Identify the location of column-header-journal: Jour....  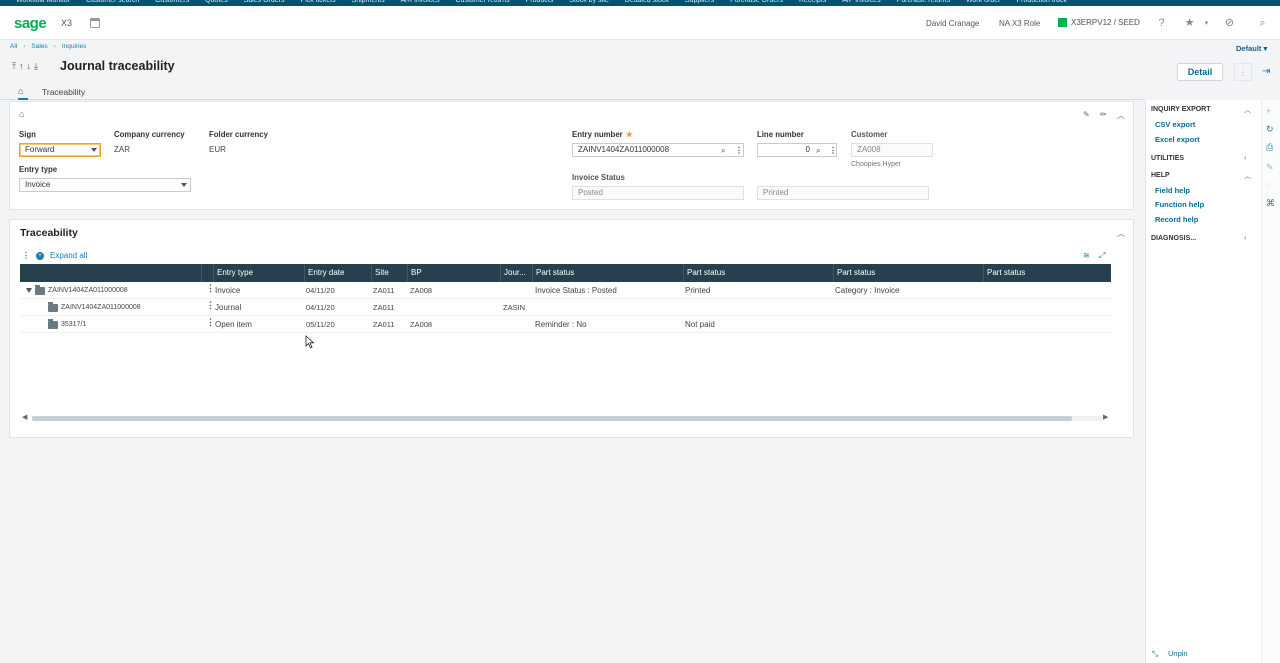
(516, 273).